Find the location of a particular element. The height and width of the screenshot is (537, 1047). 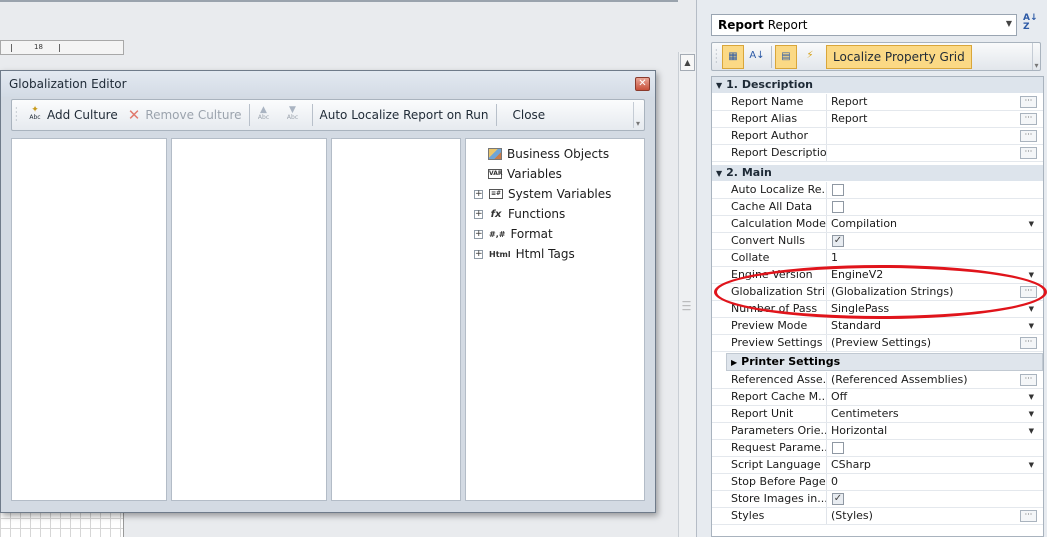

property-row: Calculation Mode Compilation ▼ is located at coordinates (877, 224).